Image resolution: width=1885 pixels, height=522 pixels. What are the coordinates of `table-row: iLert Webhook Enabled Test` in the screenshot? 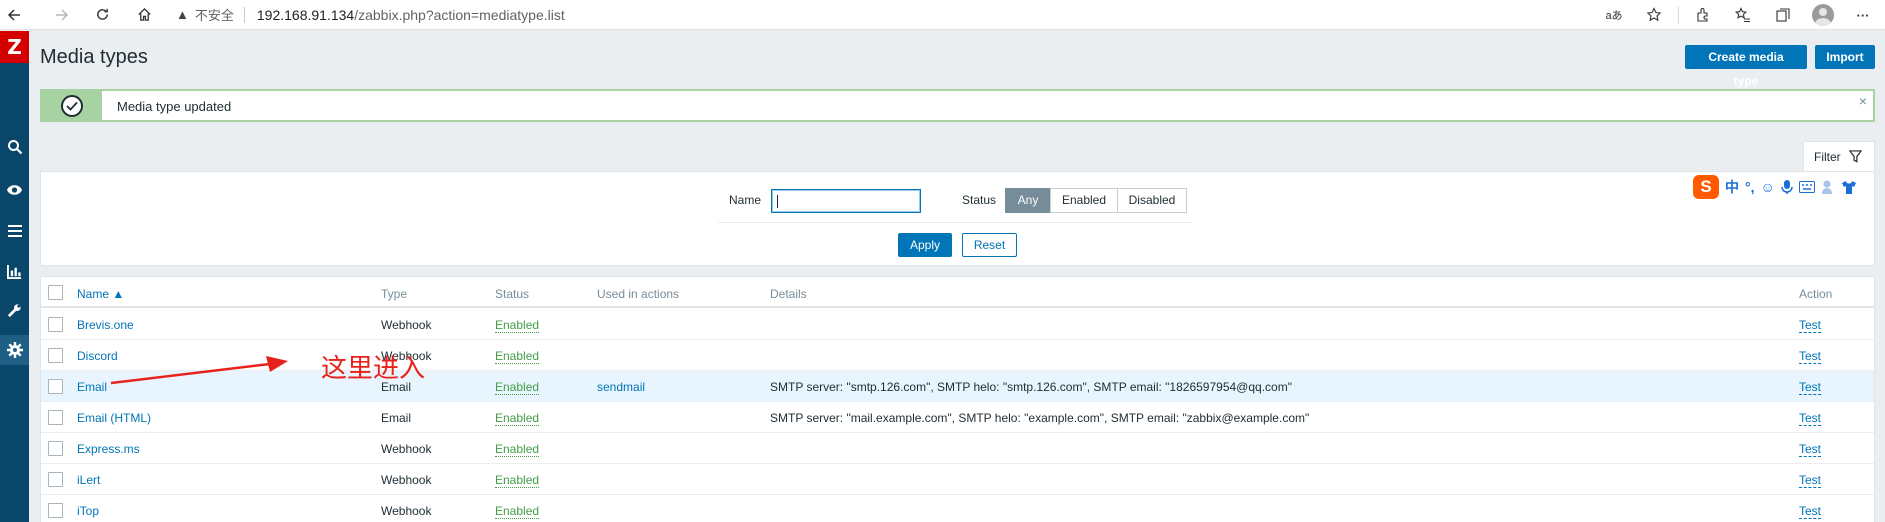 It's located at (957, 479).